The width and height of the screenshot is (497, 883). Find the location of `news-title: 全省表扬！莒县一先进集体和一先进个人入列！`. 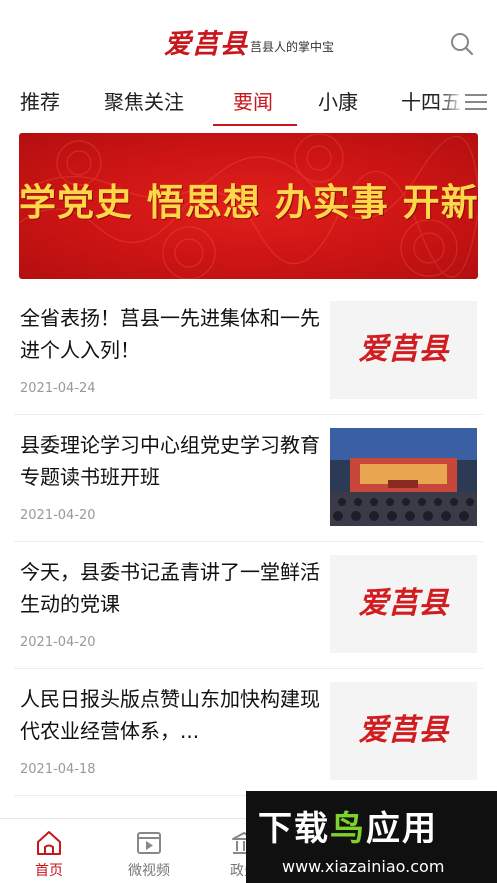

news-title: 全省表扬！莒县一先进集体和一先进个人入列！ is located at coordinates (170, 334).